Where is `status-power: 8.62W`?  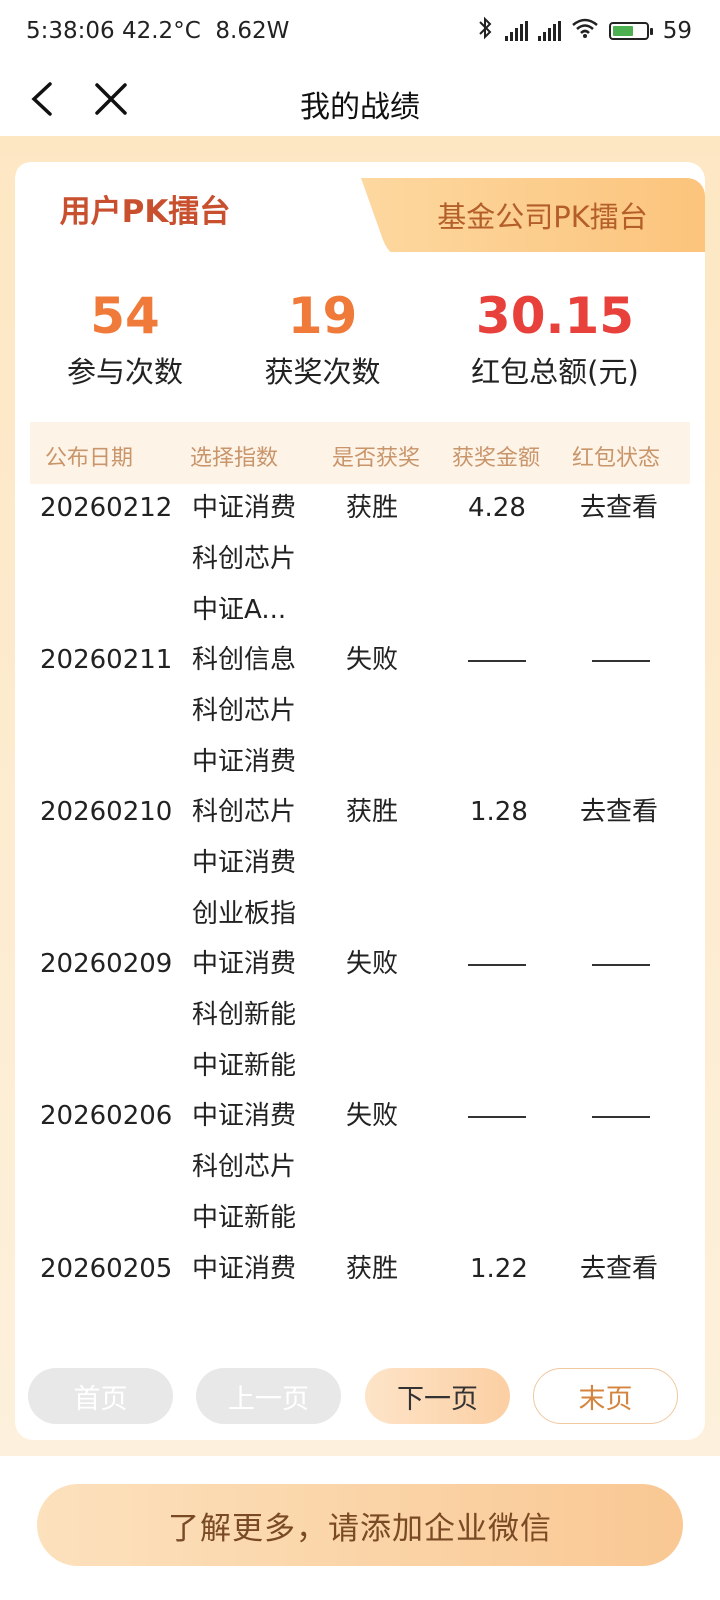 status-power: 8.62W is located at coordinates (252, 31).